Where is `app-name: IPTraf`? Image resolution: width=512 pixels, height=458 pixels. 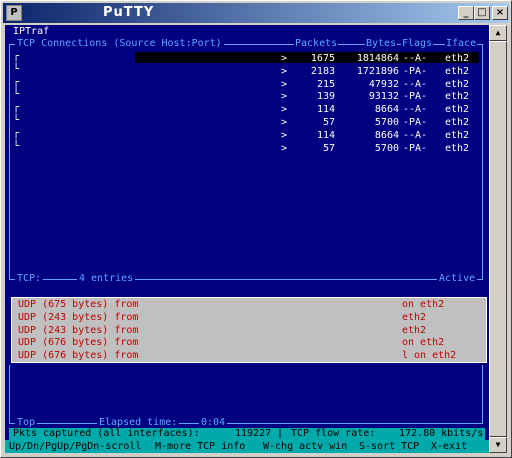 app-name: IPTraf is located at coordinates (31, 31).